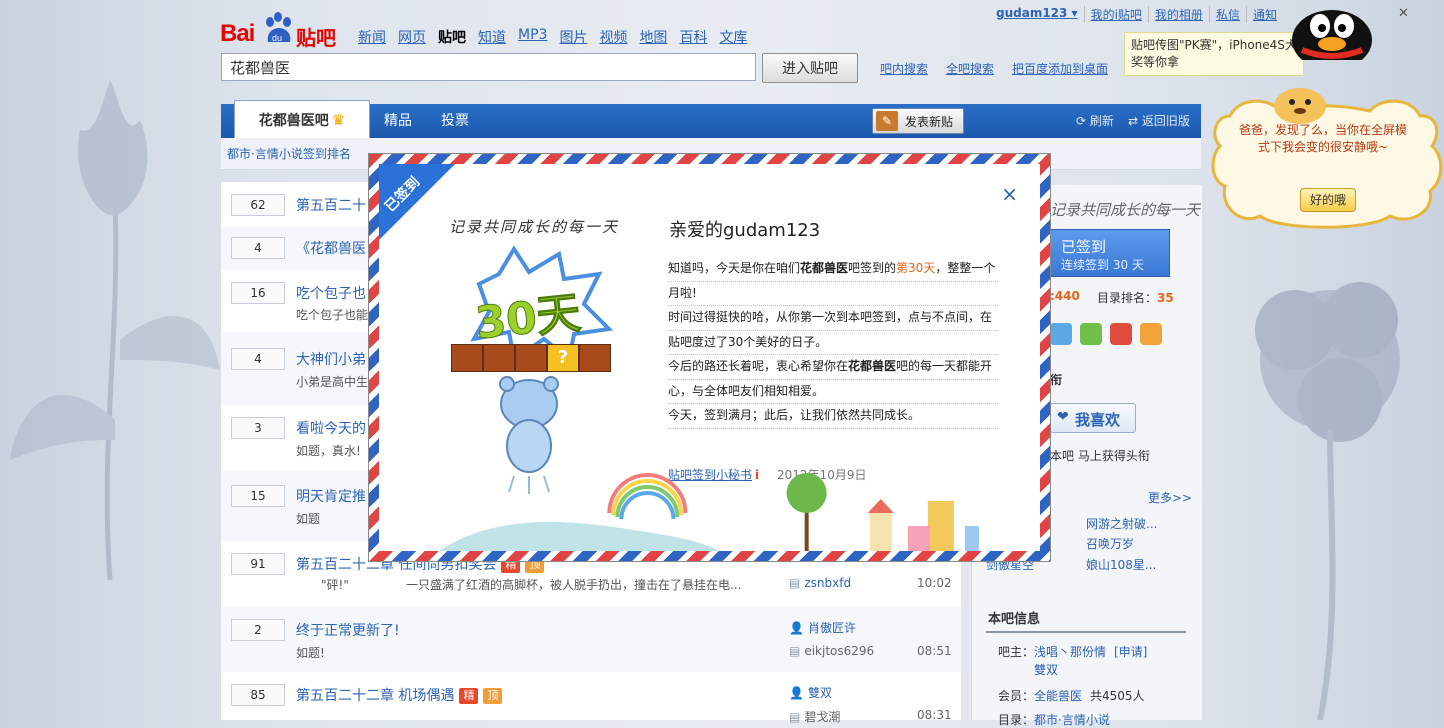 The image size is (1444, 728). Describe the element at coordinates (613, 37) in the screenshot. I see `nav-video: 视频` at that location.